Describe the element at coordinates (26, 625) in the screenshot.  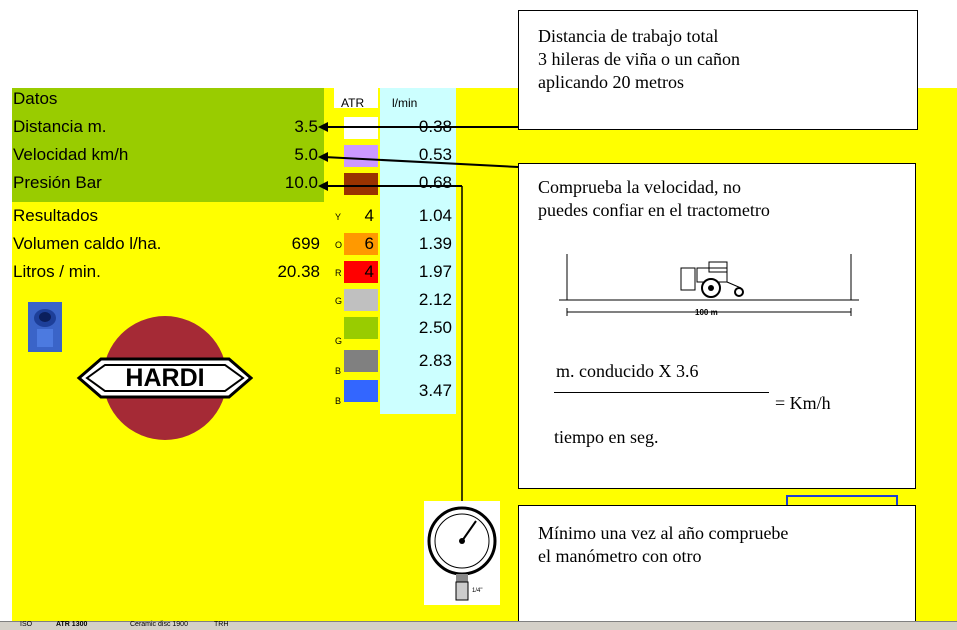
I see `tab-iso: ISO` at that location.